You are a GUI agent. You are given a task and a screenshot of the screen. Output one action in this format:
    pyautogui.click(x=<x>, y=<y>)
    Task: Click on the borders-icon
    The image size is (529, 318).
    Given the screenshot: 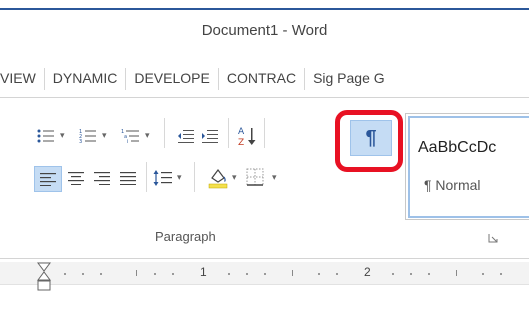 What is the action you would take?
    pyautogui.click(x=255, y=177)
    